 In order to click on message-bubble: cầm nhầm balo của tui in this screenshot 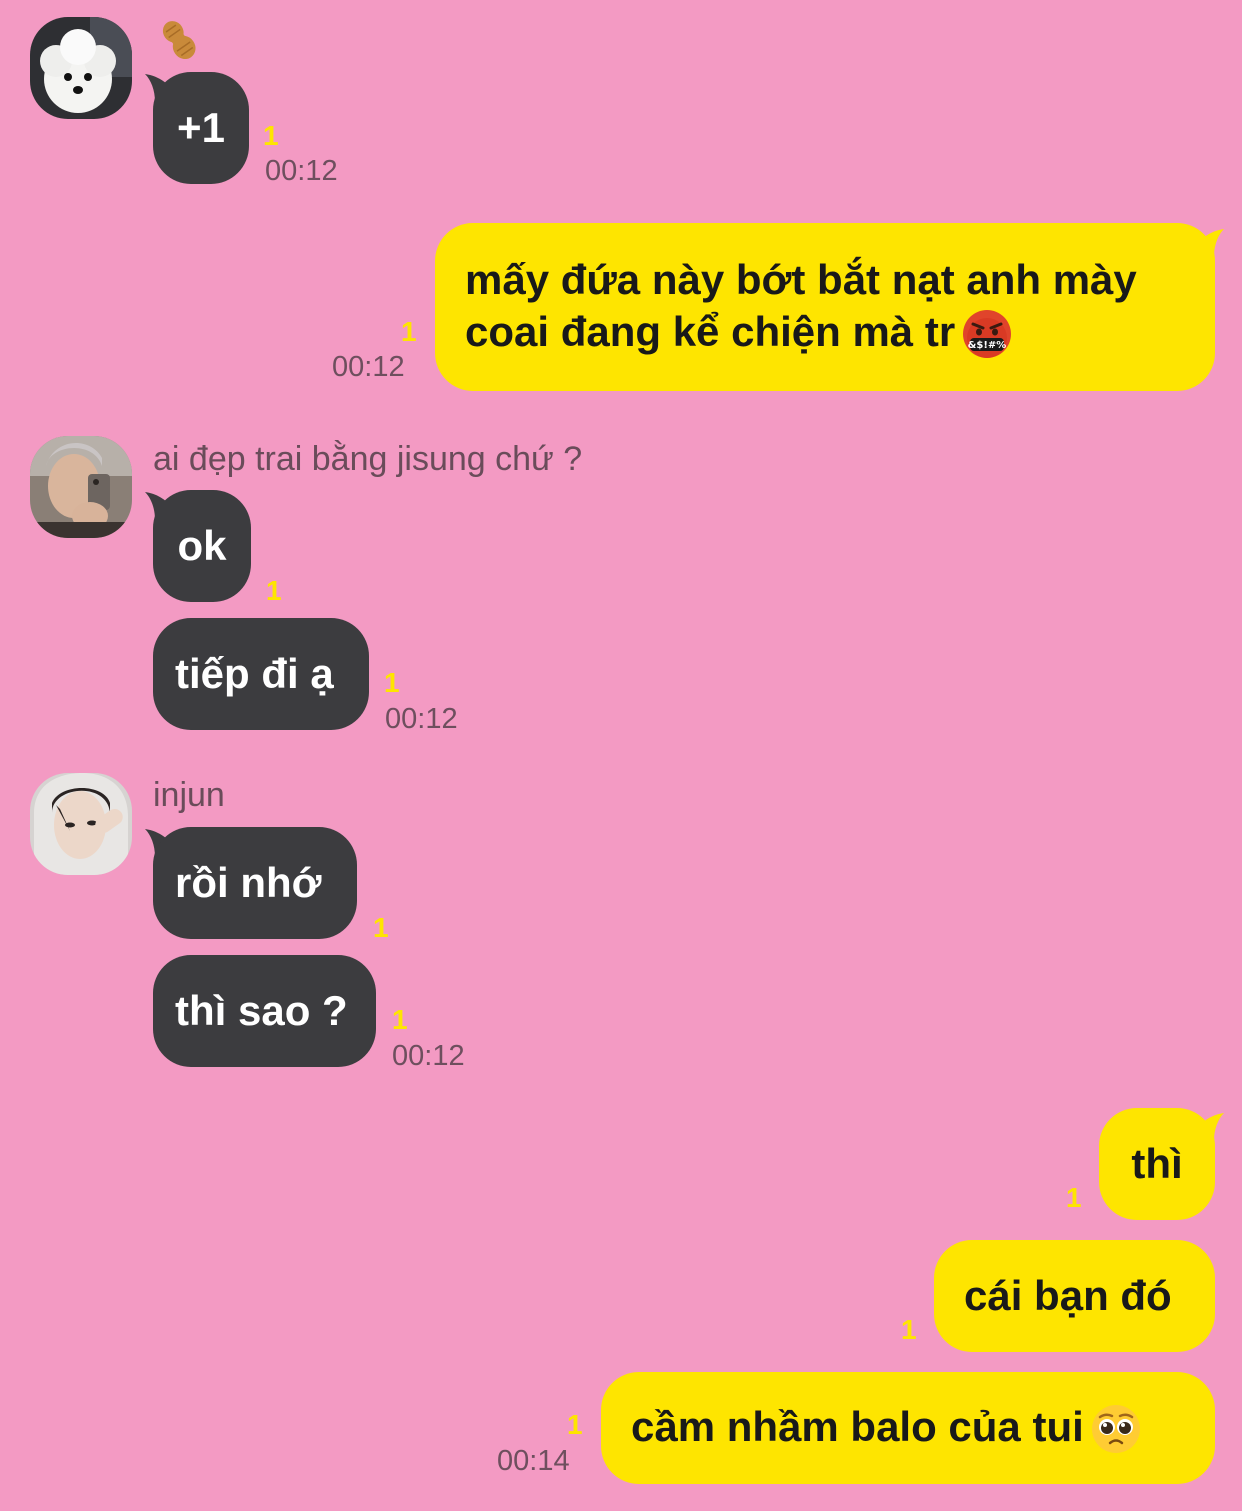, I will do `click(908, 1428)`.